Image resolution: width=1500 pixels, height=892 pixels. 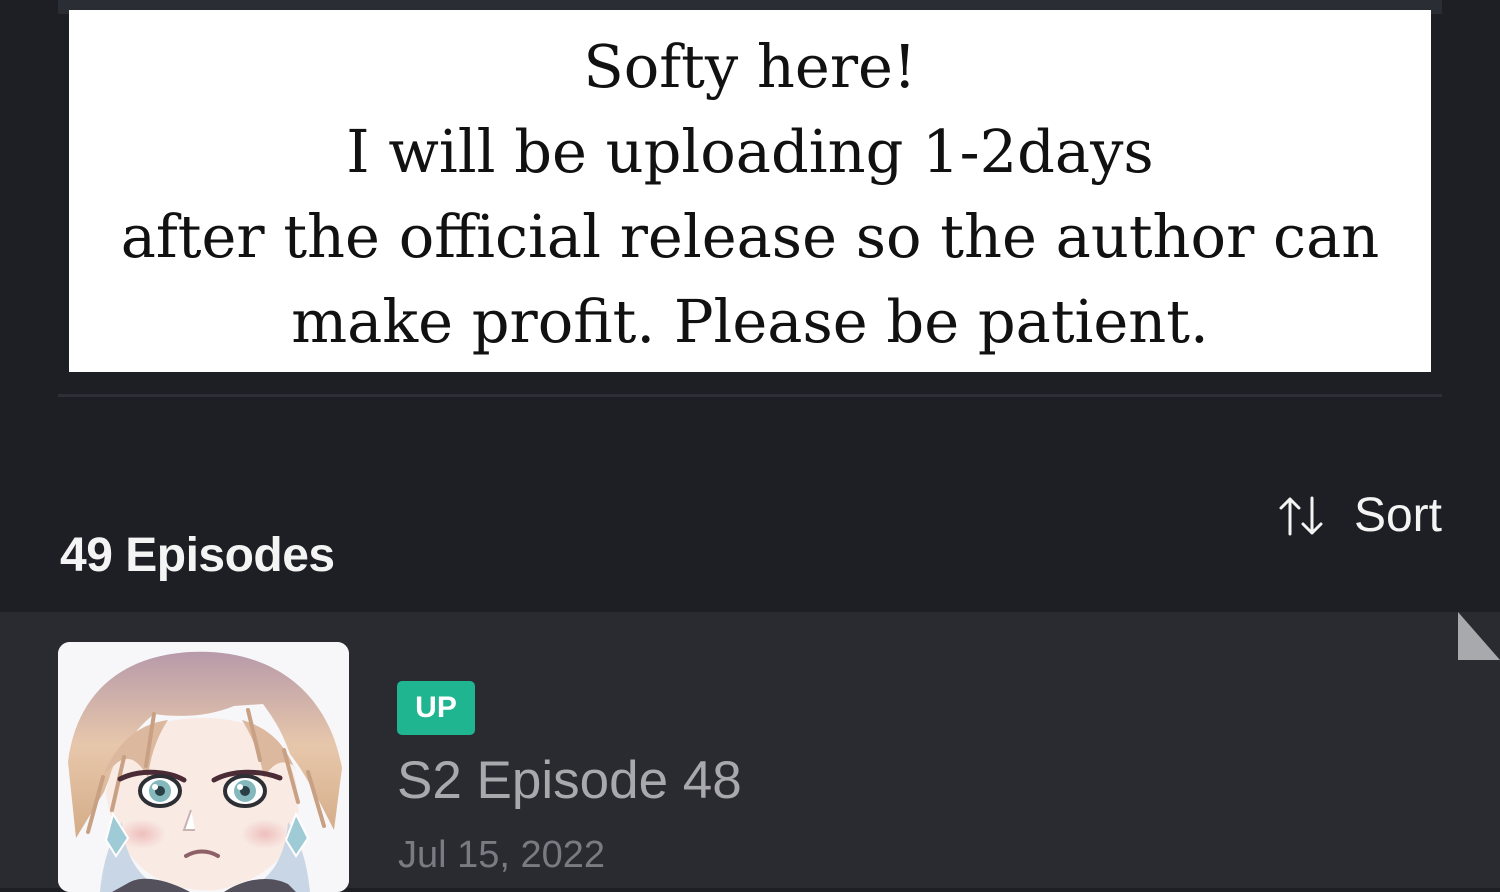 What do you see at coordinates (750, 66) in the screenshot?
I see `notice-line-1: Softy here!` at bounding box center [750, 66].